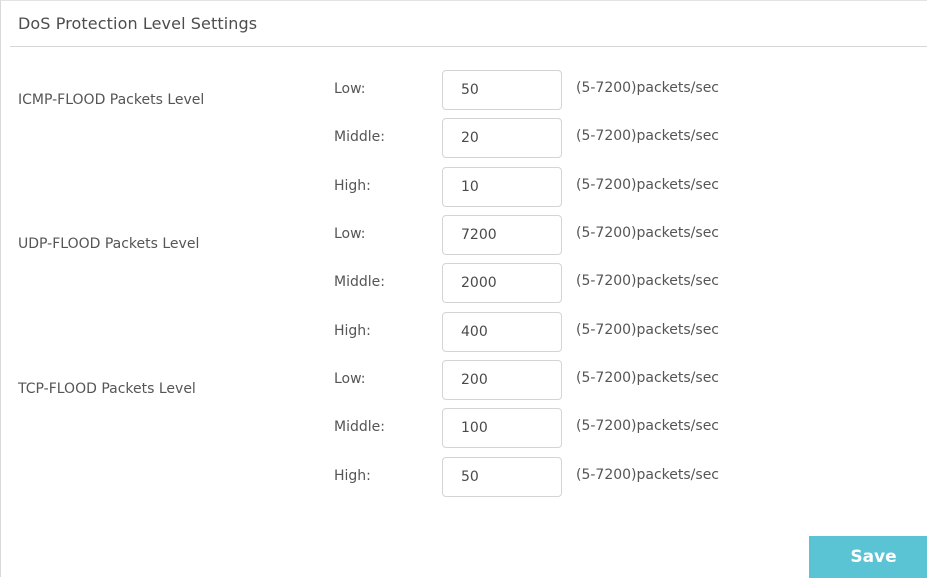 The image size is (927, 578). What do you see at coordinates (502, 283) in the screenshot?
I see `udp-middle-input` at bounding box center [502, 283].